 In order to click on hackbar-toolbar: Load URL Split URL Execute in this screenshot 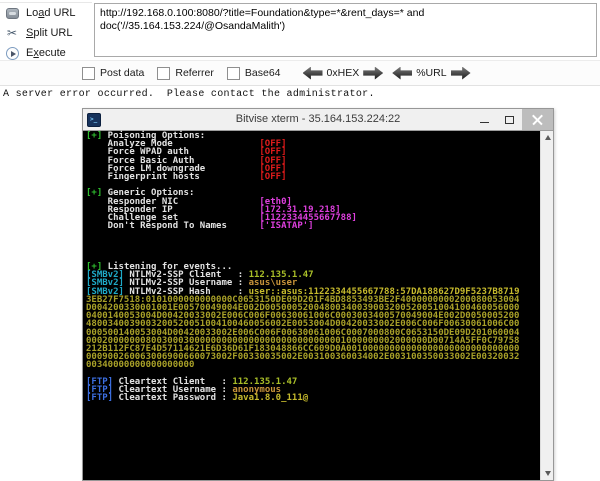, I will do `click(46, 32)`.